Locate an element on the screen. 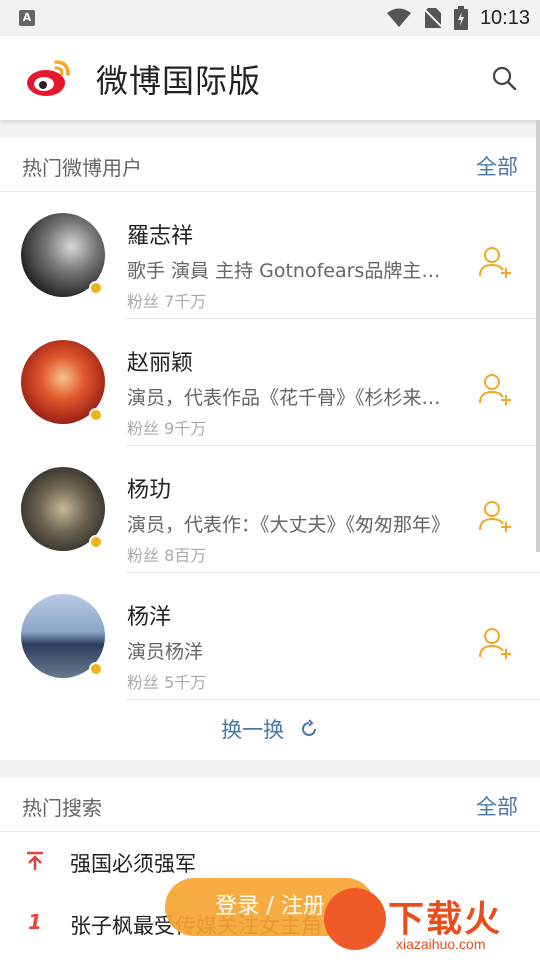 This screenshot has width=540, height=960. watermark-url: xiazaihuo.com is located at coordinates (441, 944).